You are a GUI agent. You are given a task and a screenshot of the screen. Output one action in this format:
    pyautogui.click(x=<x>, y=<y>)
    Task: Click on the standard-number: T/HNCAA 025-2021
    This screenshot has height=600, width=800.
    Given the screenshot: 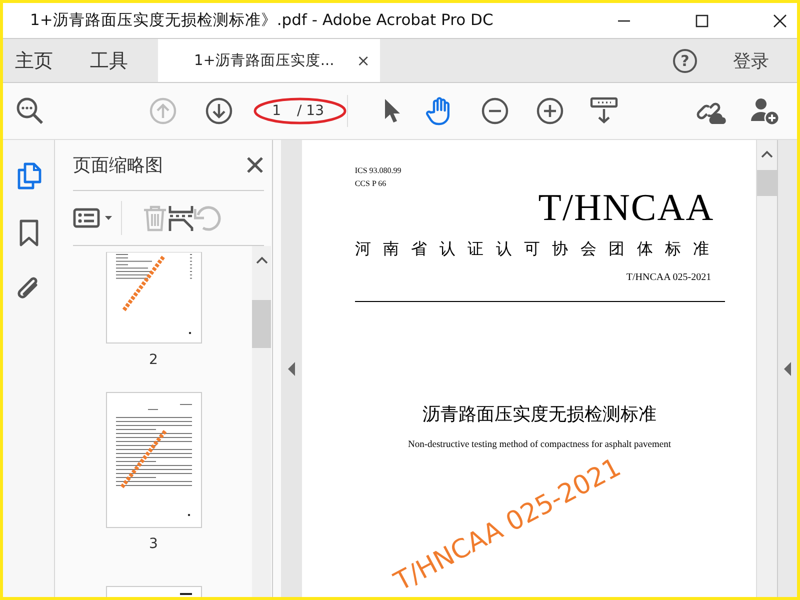 What is the action you would take?
    pyautogui.click(x=668, y=277)
    